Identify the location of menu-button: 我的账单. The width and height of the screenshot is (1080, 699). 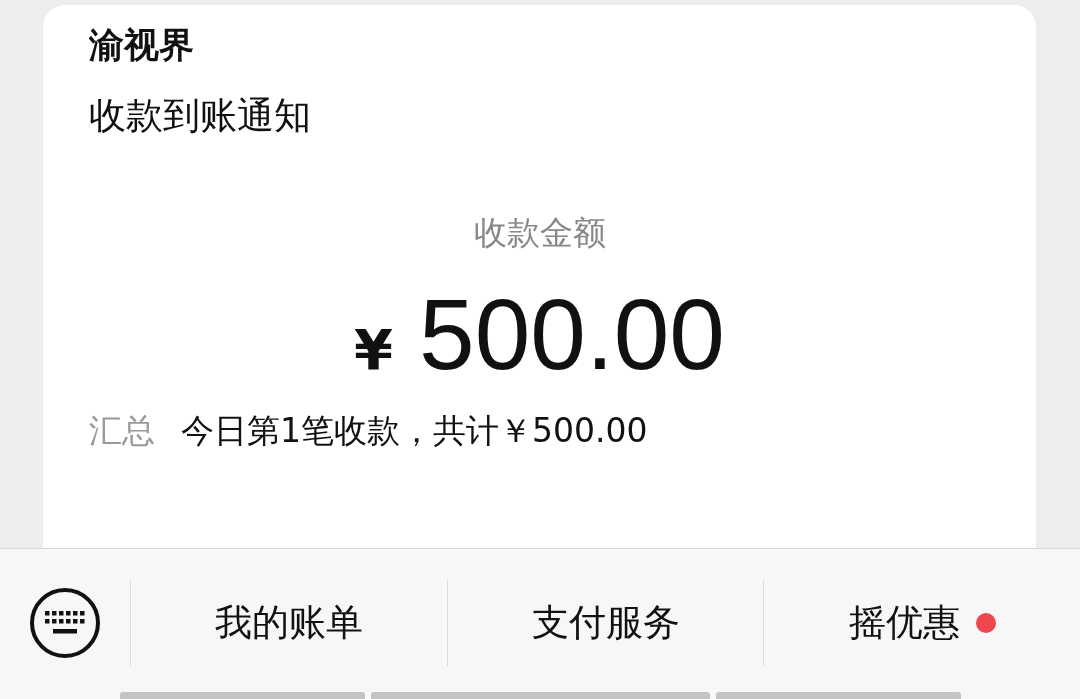
(288, 623).